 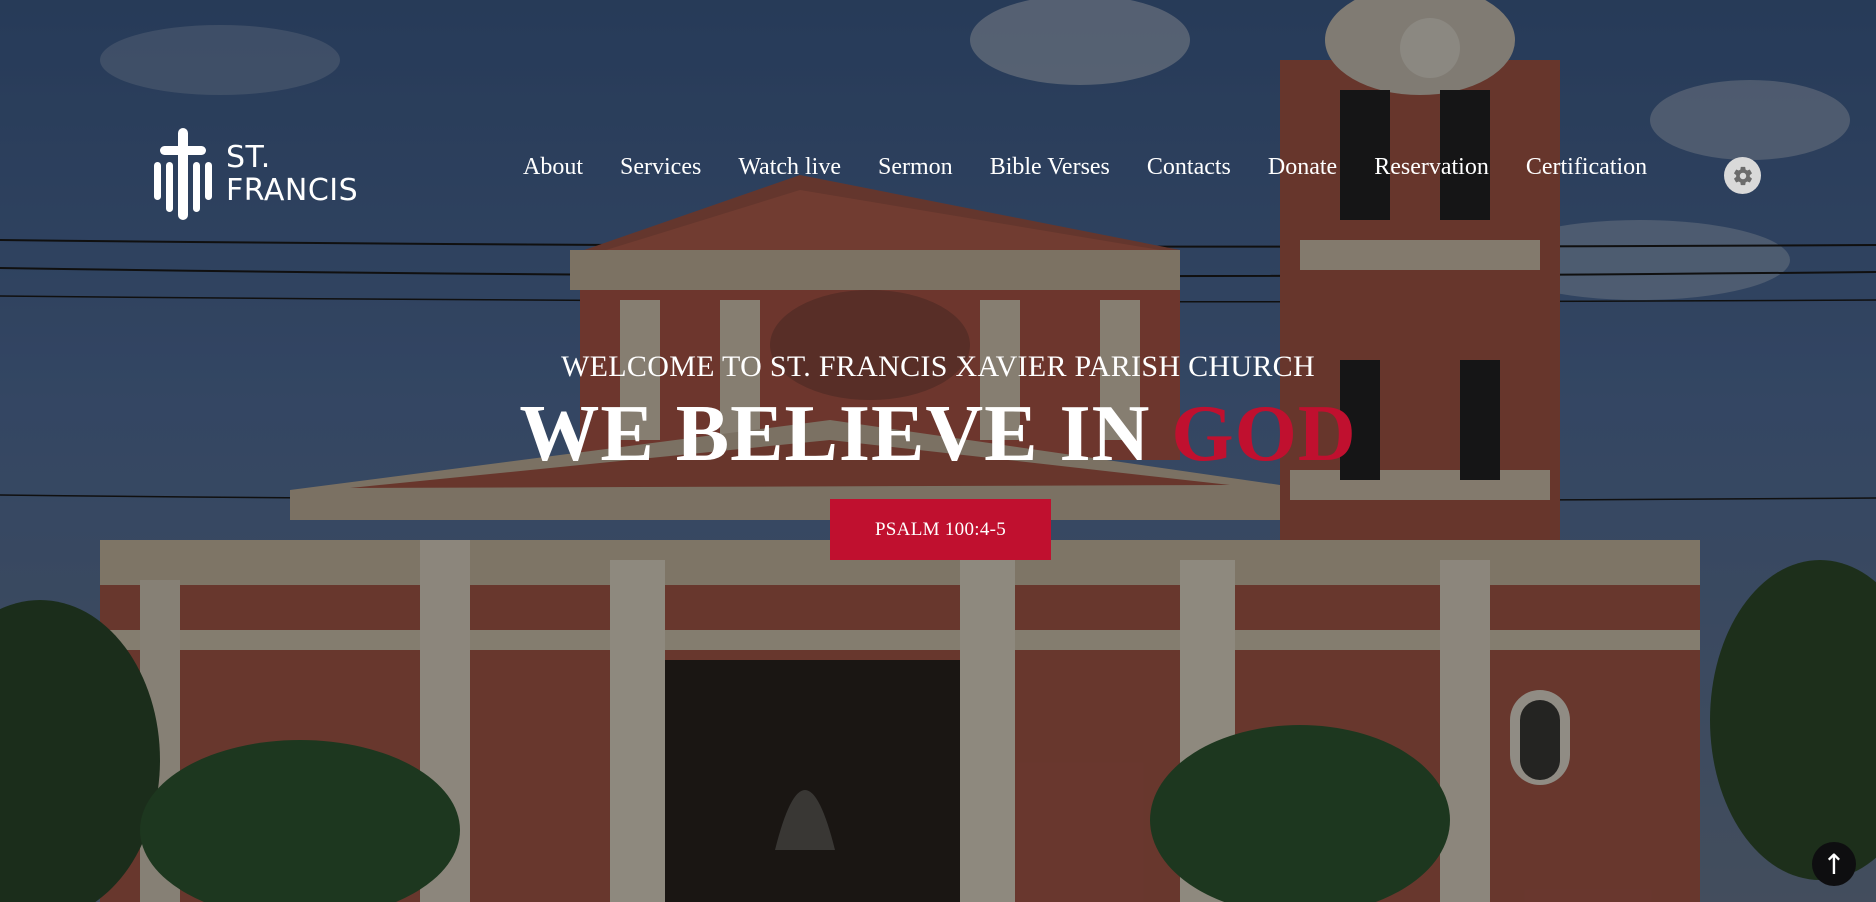 I want to click on settings-button, so click(x=1742, y=175).